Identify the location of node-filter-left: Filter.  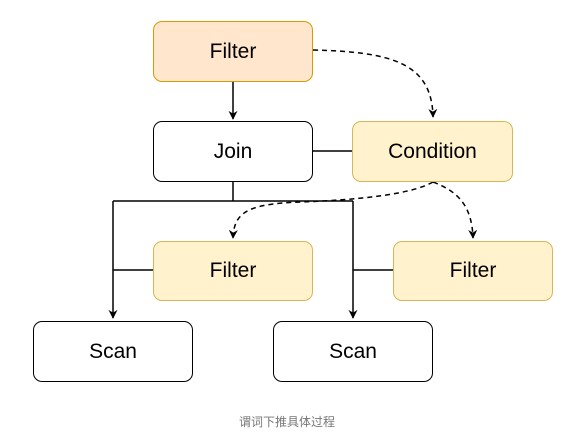
(233, 271).